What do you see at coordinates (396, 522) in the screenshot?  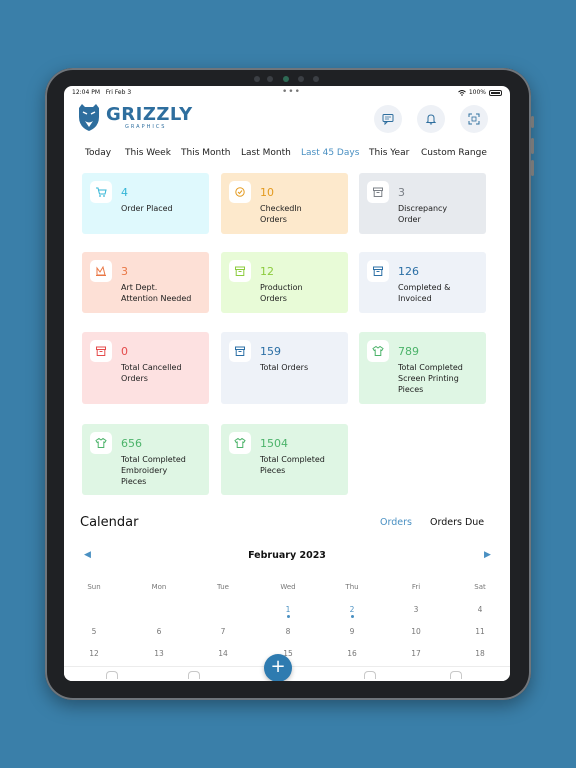 I see `tab-orders: Orders` at bounding box center [396, 522].